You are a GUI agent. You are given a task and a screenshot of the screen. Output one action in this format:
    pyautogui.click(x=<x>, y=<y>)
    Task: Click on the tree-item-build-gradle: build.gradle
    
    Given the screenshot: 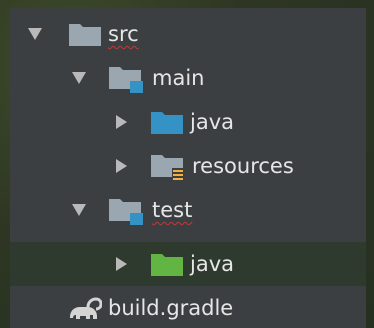 What is the action you would take?
    pyautogui.click(x=188, y=307)
    